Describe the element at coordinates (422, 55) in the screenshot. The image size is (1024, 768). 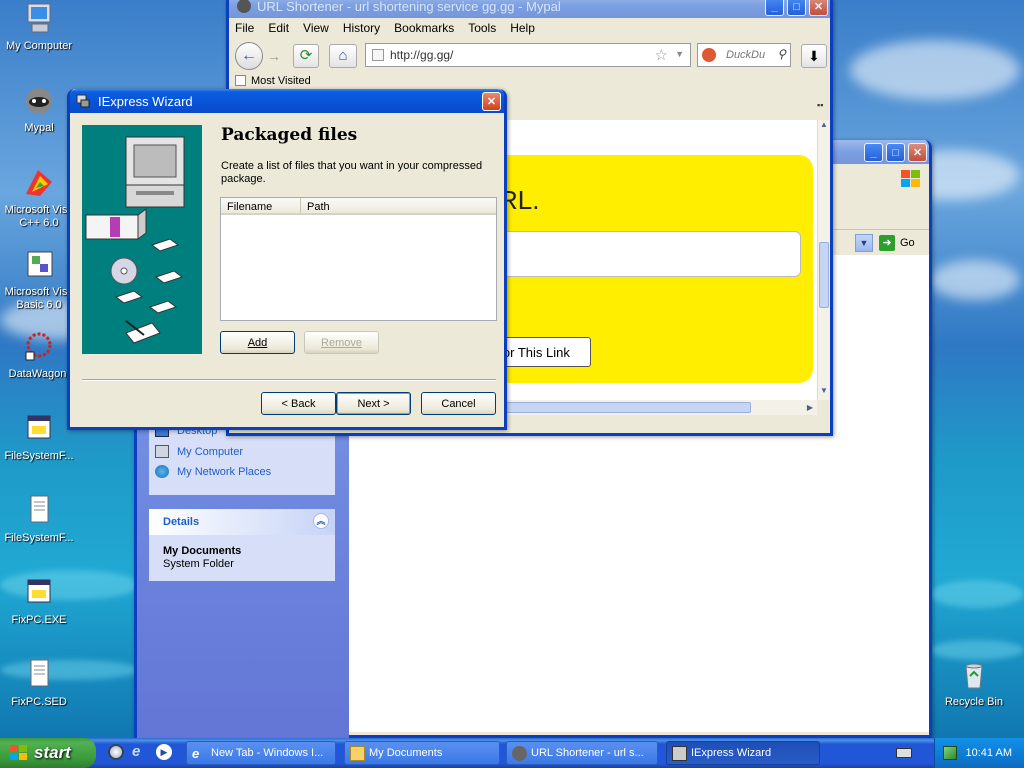
I see `url-text: http://gg.gg/` at that location.